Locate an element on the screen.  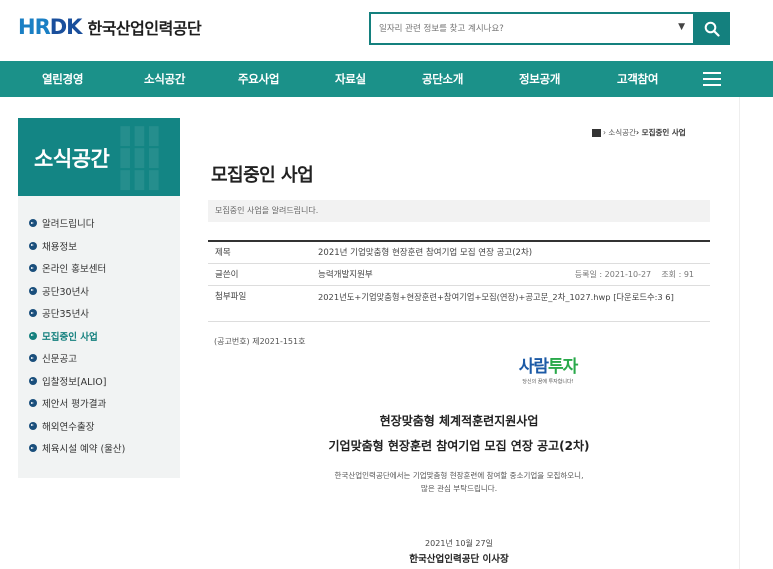
breadcrumb: › 소식공간 › 모집중인 사업 is located at coordinates (639, 132).